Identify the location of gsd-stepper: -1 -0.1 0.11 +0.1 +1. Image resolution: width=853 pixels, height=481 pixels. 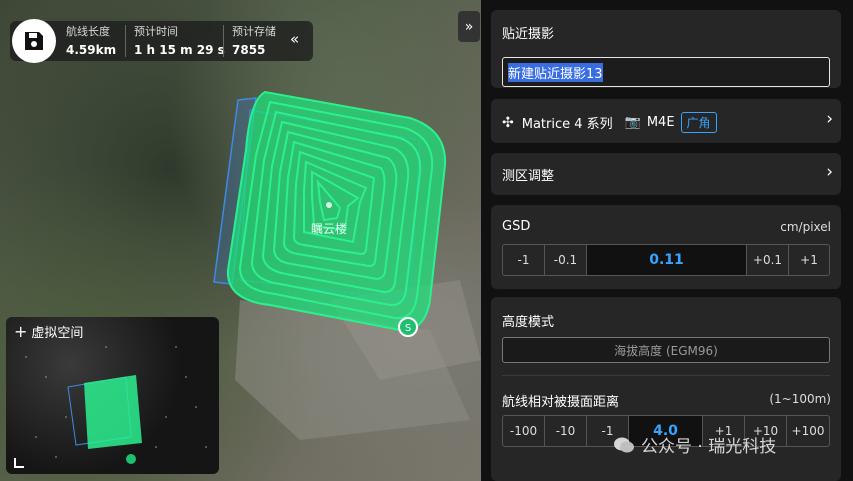
(666, 260).